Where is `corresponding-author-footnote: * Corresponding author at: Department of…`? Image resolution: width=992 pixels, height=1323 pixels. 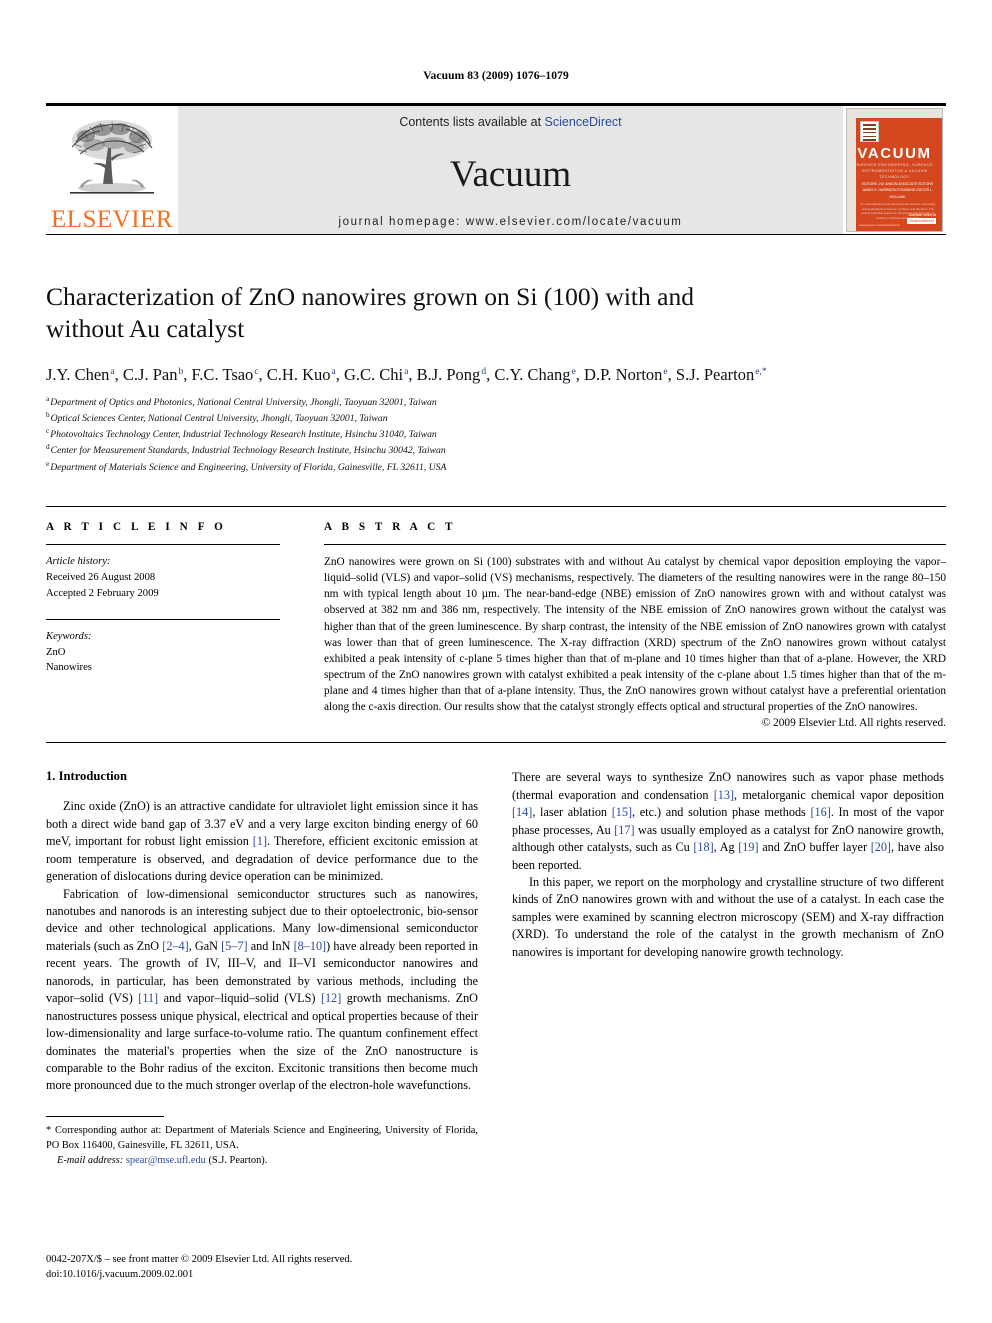
corresponding-author-footnote: * Corresponding author at: Department of… is located at coordinates (262, 1141).